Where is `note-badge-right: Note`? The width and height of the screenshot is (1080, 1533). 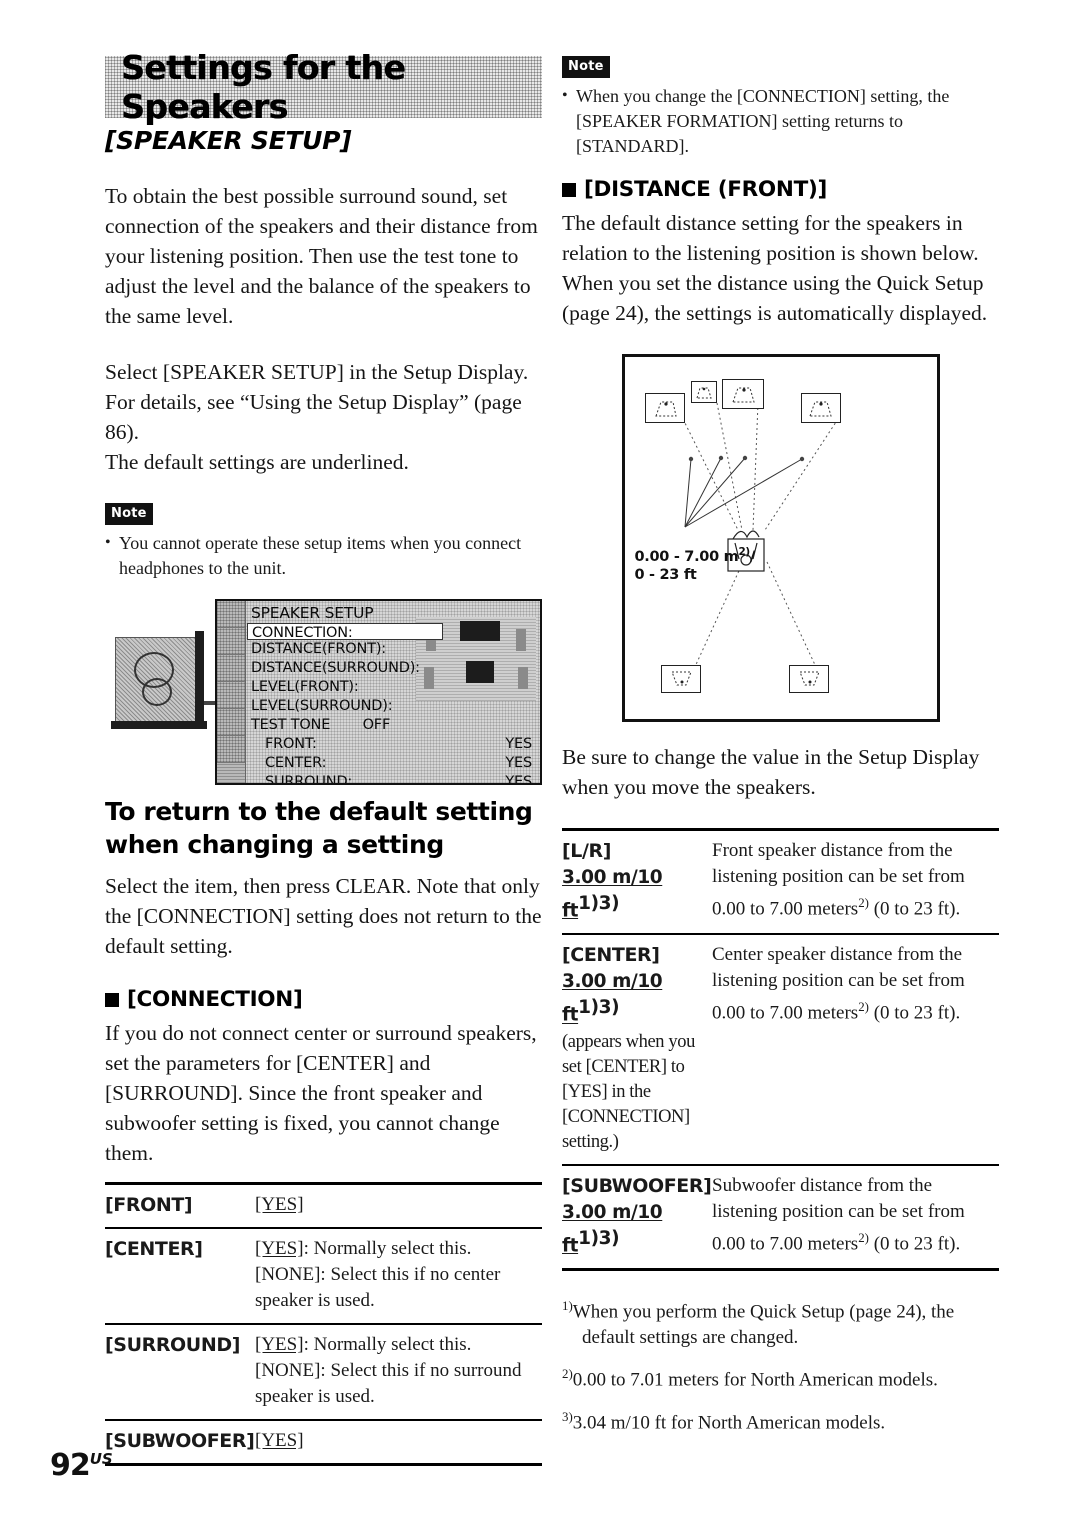 note-badge-right: Note is located at coordinates (586, 67).